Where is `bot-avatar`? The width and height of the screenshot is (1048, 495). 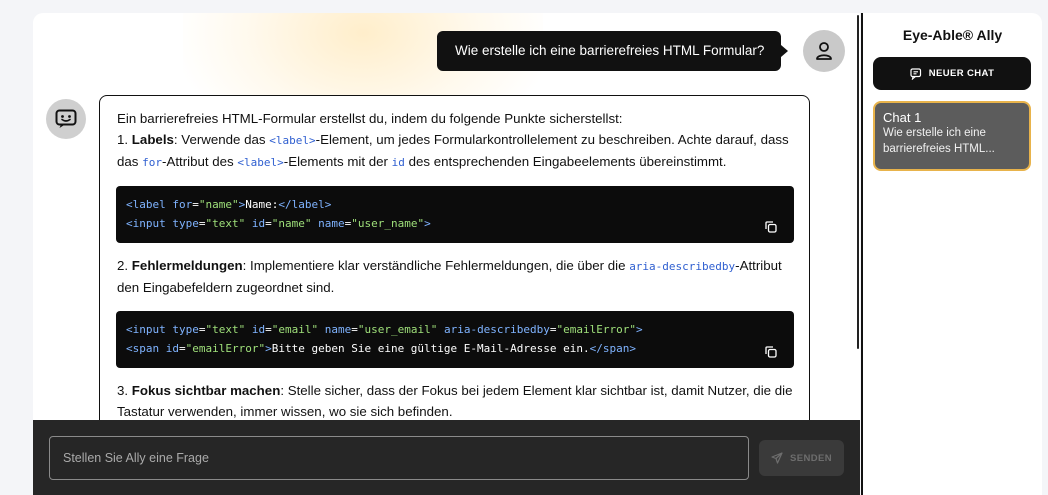
bot-avatar is located at coordinates (66, 119).